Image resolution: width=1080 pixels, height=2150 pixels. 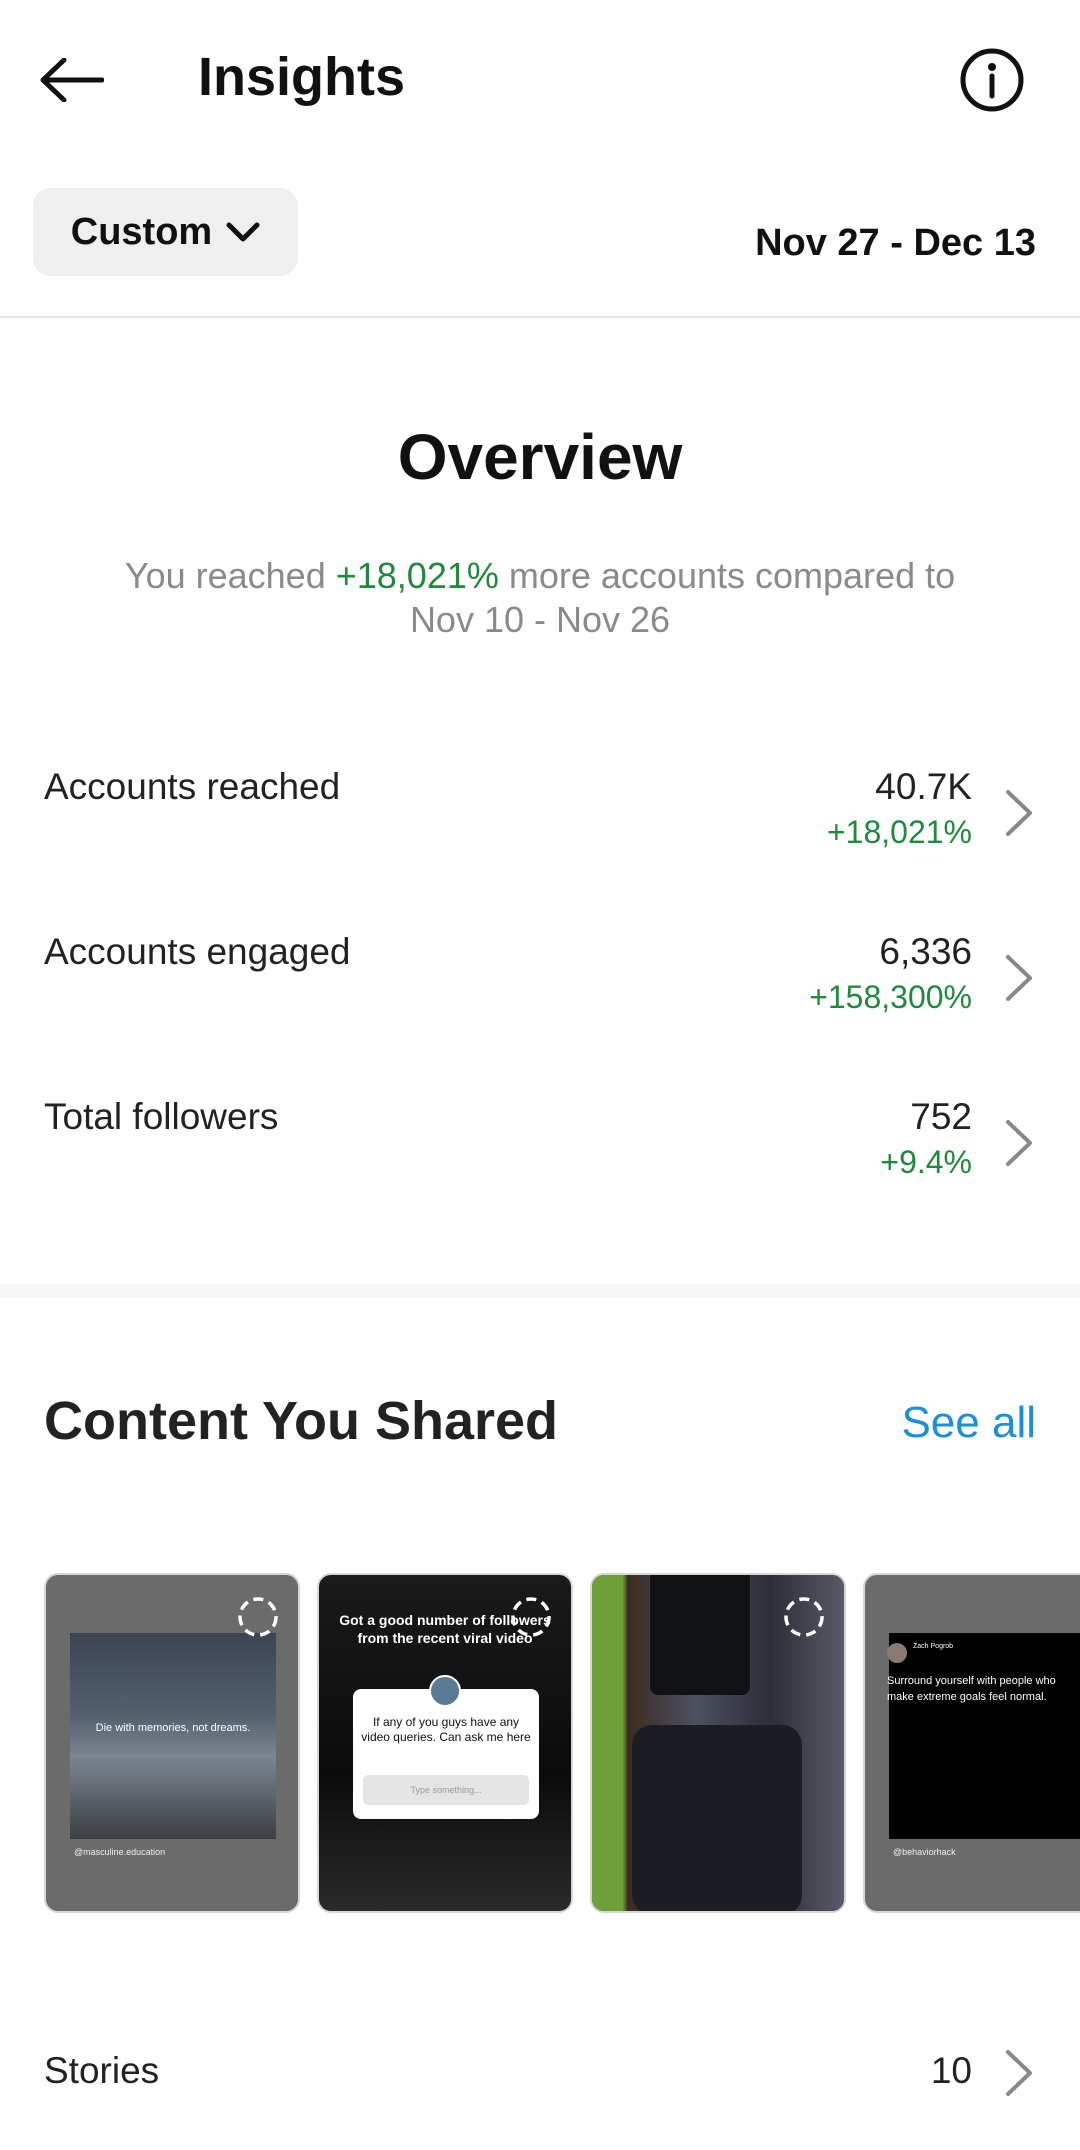 What do you see at coordinates (540, 253) in the screenshot?
I see `date-filter-row: Custom Nov 27 - Dec 13` at bounding box center [540, 253].